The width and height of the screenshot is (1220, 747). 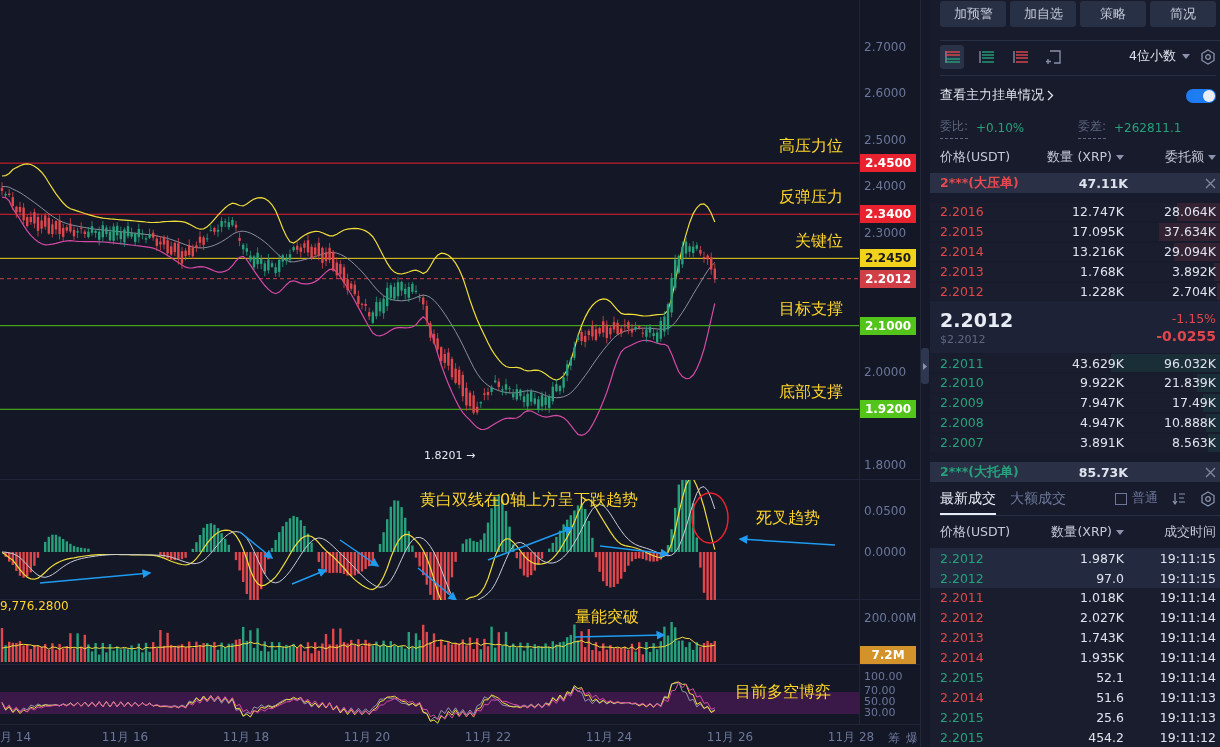 What do you see at coordinates (888, 409) in the screenshot?
I see `price-tag: 1.9200` at bounding box center [888, 409].